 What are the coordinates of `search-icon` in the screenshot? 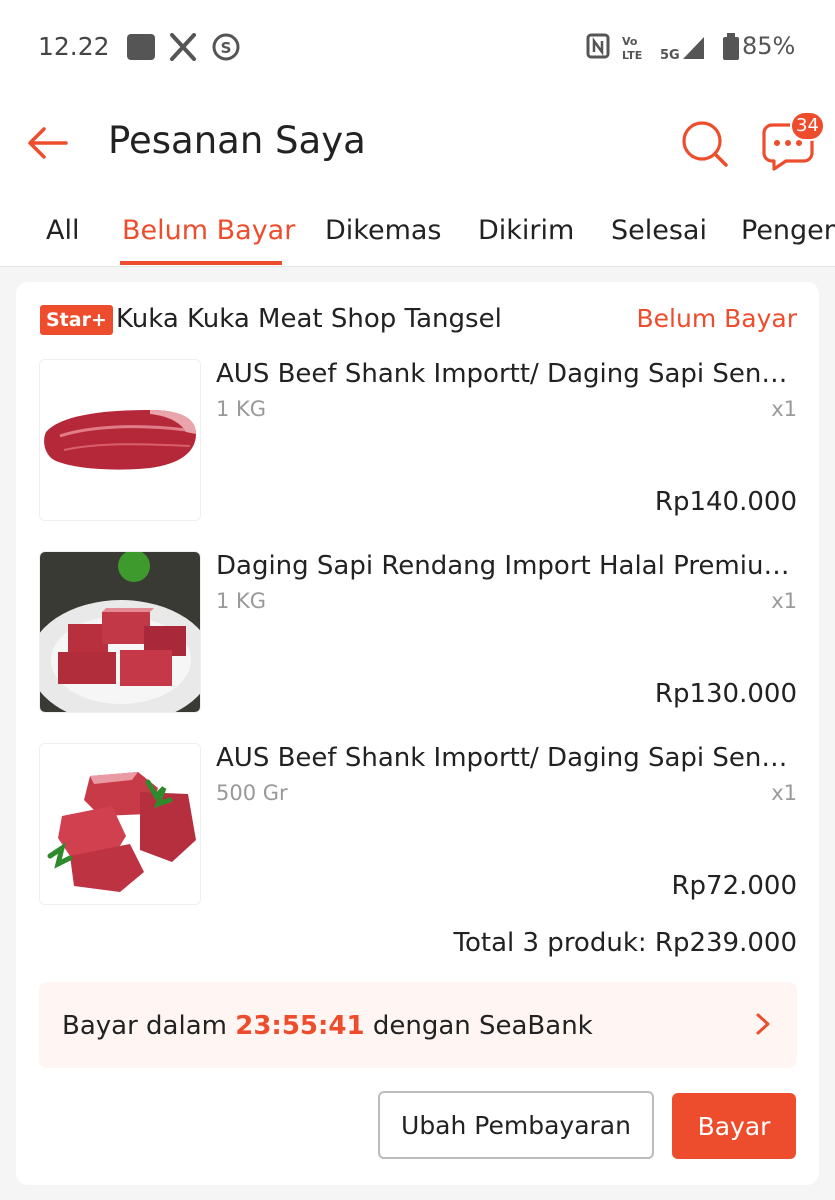 It's located at (705, 144).